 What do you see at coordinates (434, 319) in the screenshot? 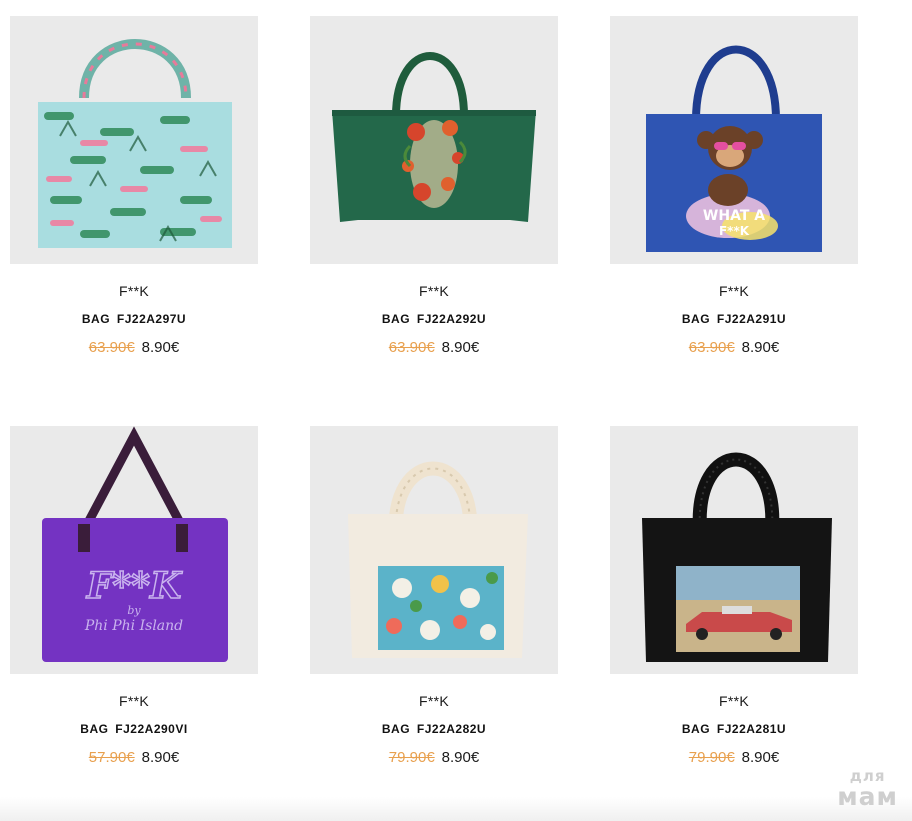
I see `product-title: BAG FJ22A292U` at bounding box center [434, 319].